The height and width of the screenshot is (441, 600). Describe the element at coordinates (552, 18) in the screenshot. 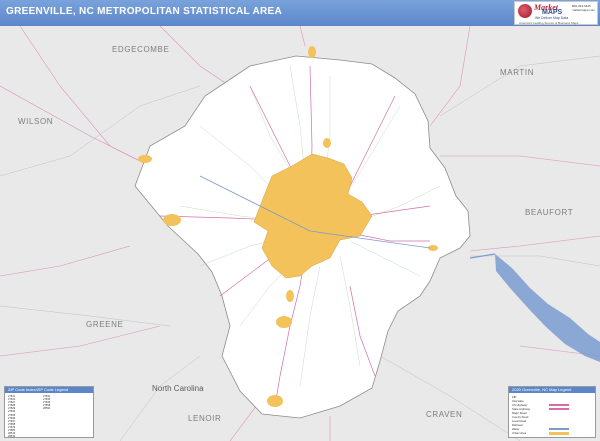

I see `logo-tagline: We Deliver Map Data` at that location.